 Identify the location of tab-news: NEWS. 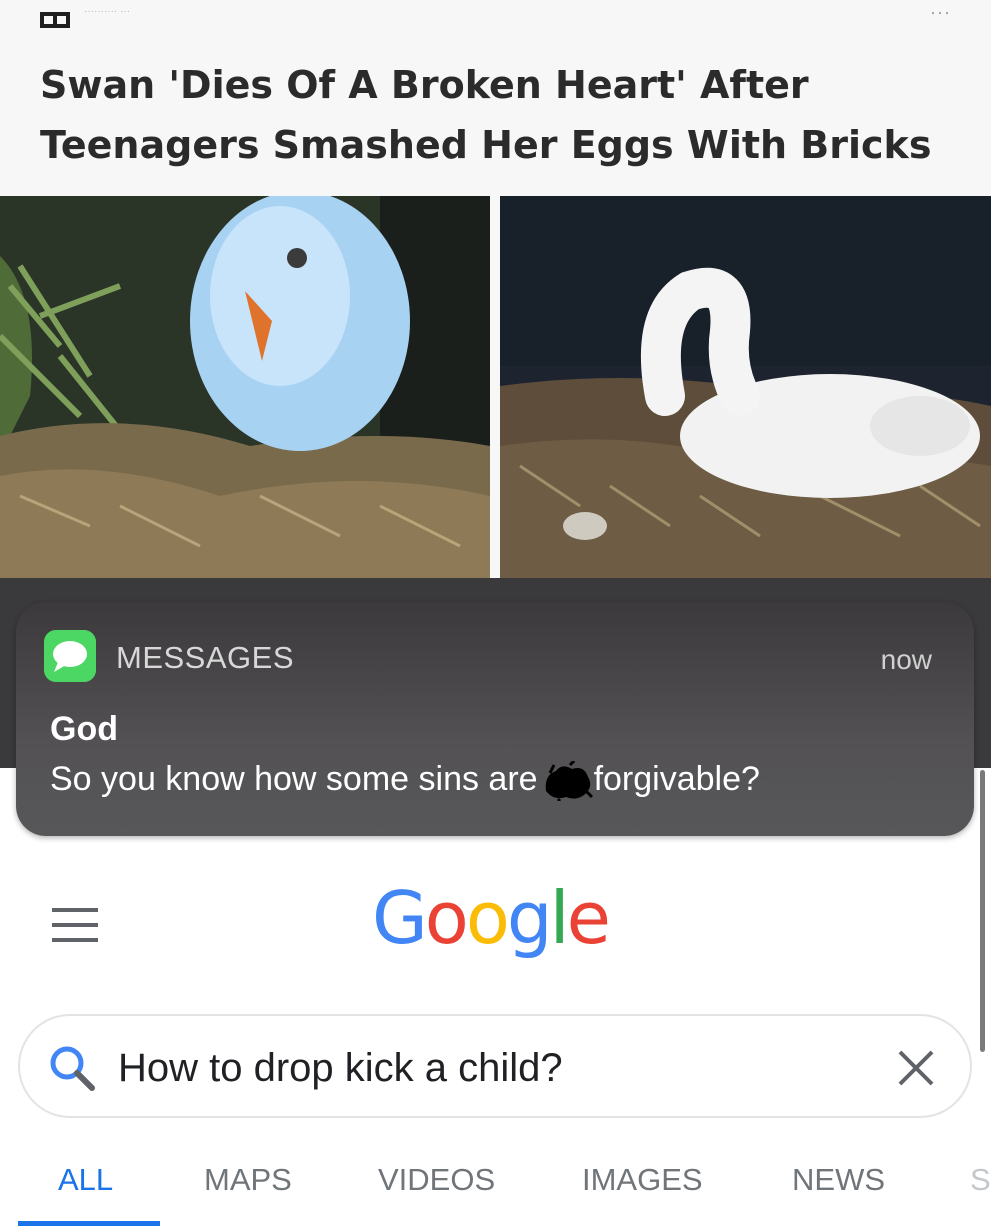
(838, 1180).